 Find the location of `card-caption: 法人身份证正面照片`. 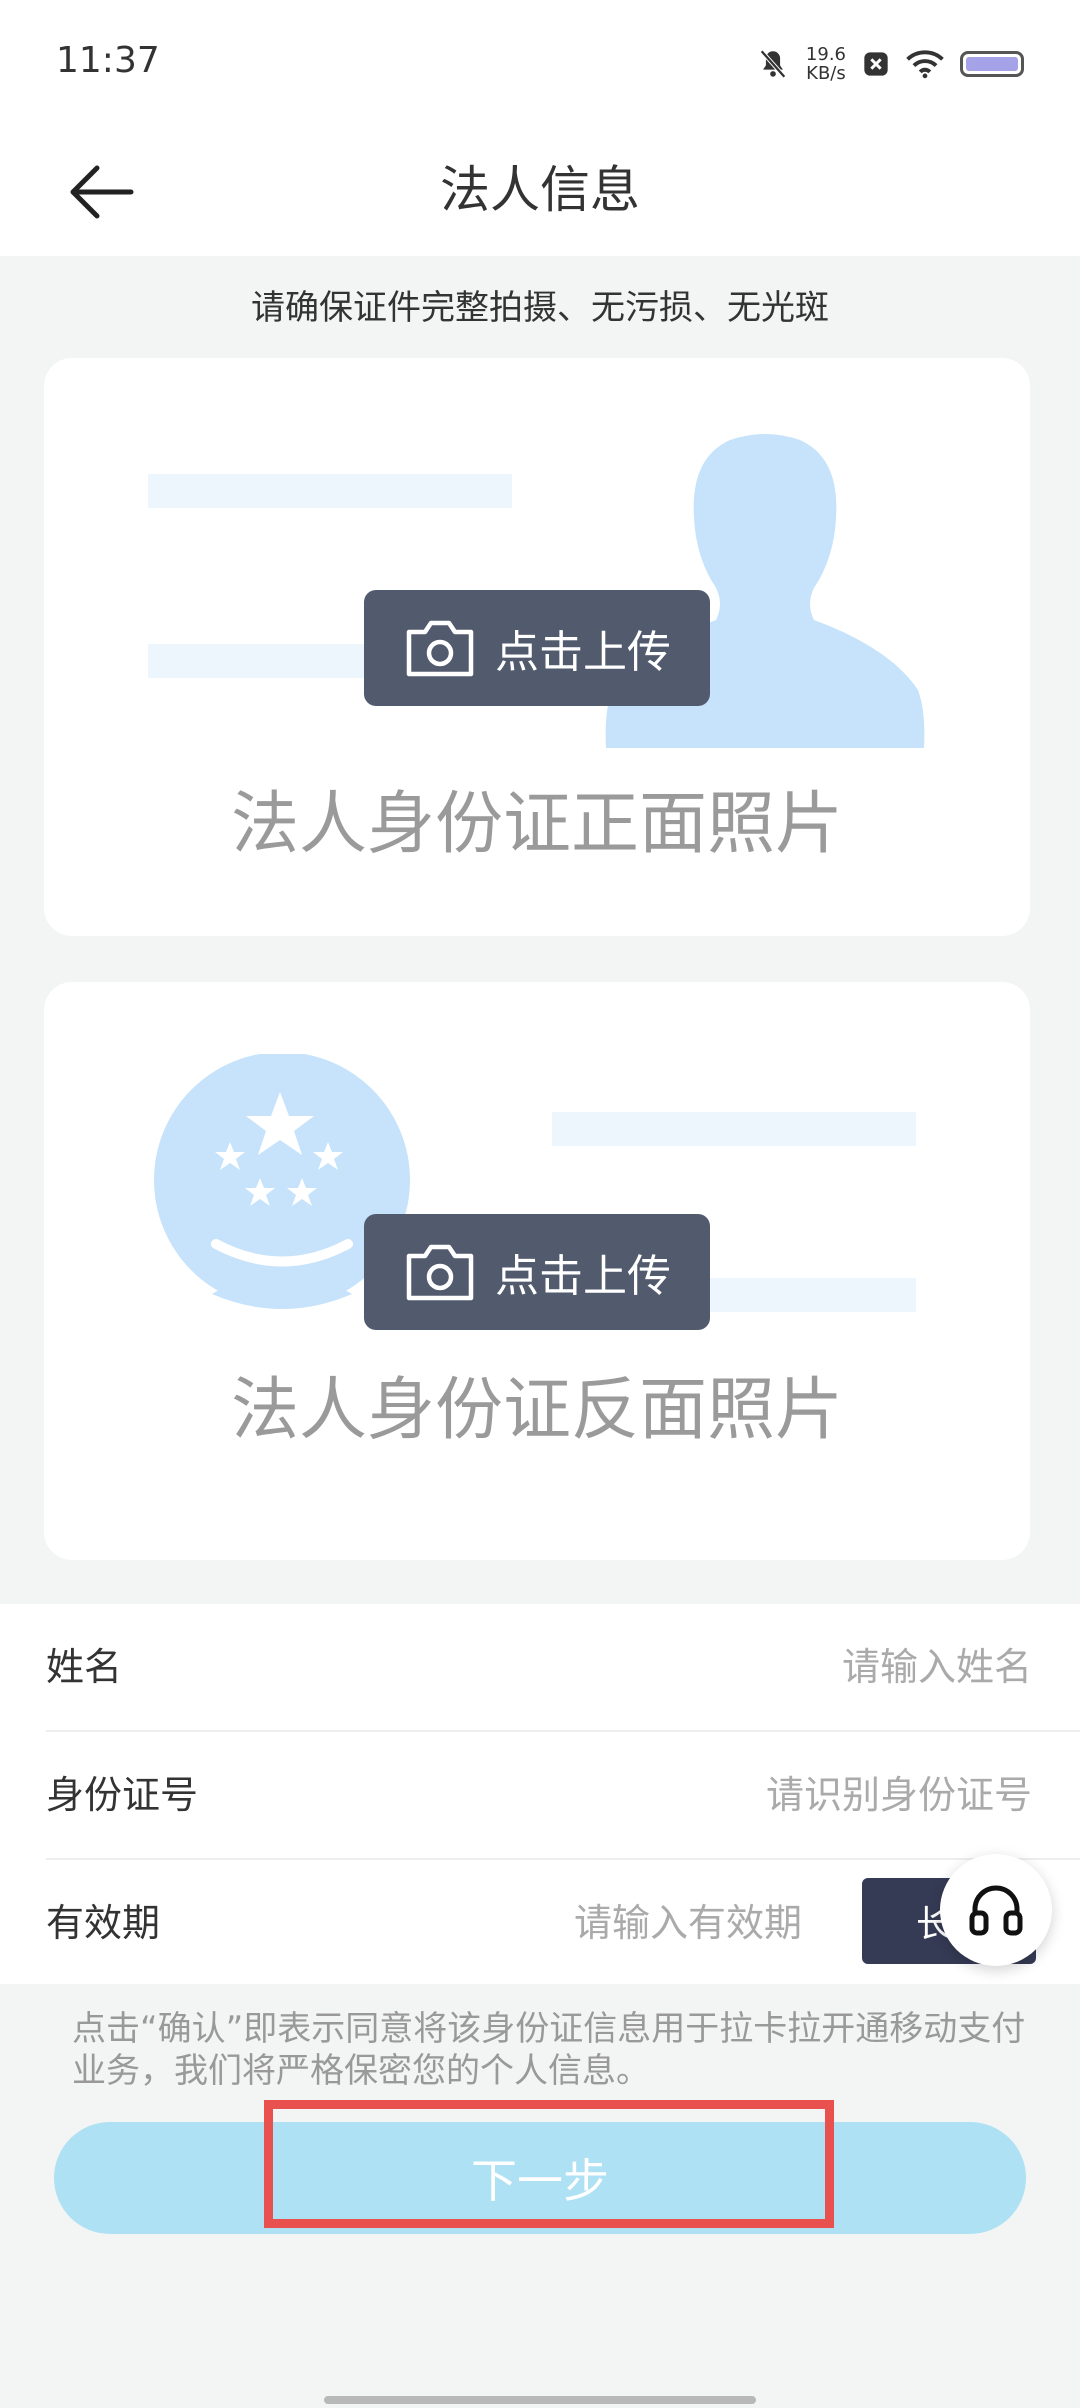

card-caption: 法人身份证正面照片 is located at coordinates (536, 824).